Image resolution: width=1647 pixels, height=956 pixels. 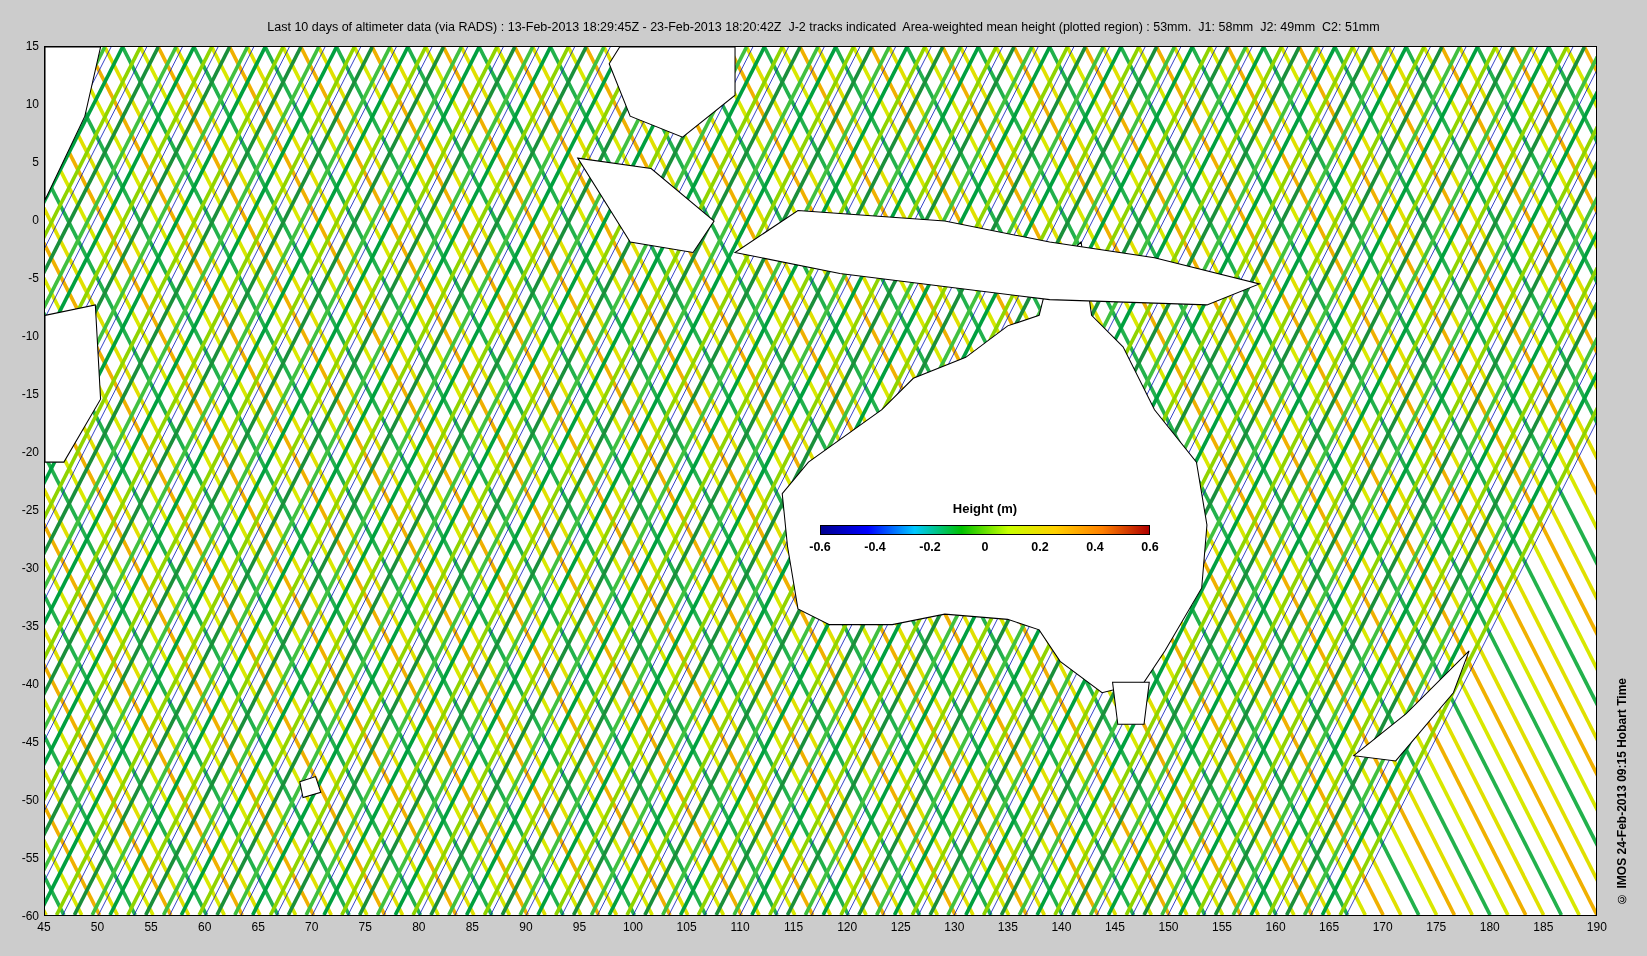 I want to click on y-axis-tick-label: -10, so click(x=30, y=336).